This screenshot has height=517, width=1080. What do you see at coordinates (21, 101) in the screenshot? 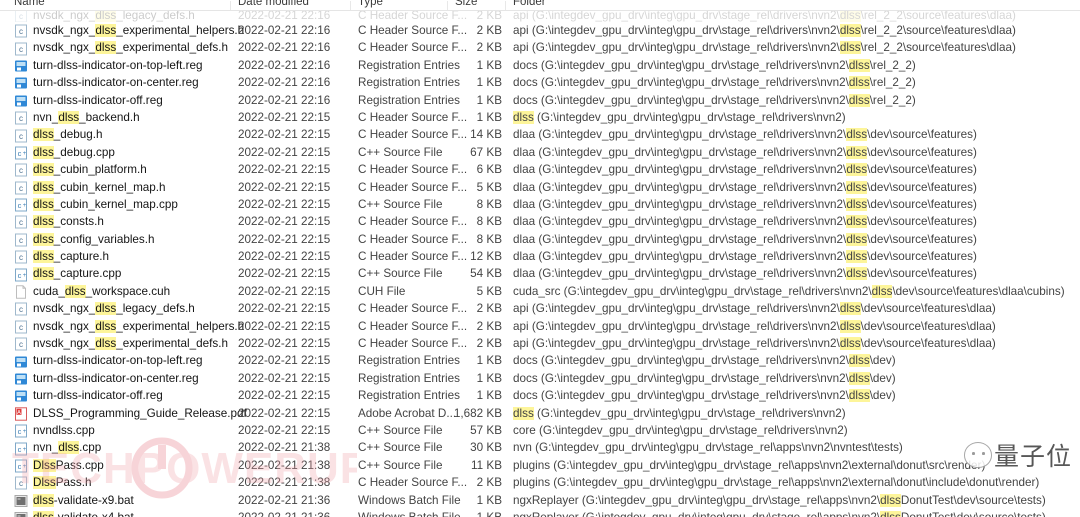
I see `registry-file-icon` at bounding box center [21, 101].